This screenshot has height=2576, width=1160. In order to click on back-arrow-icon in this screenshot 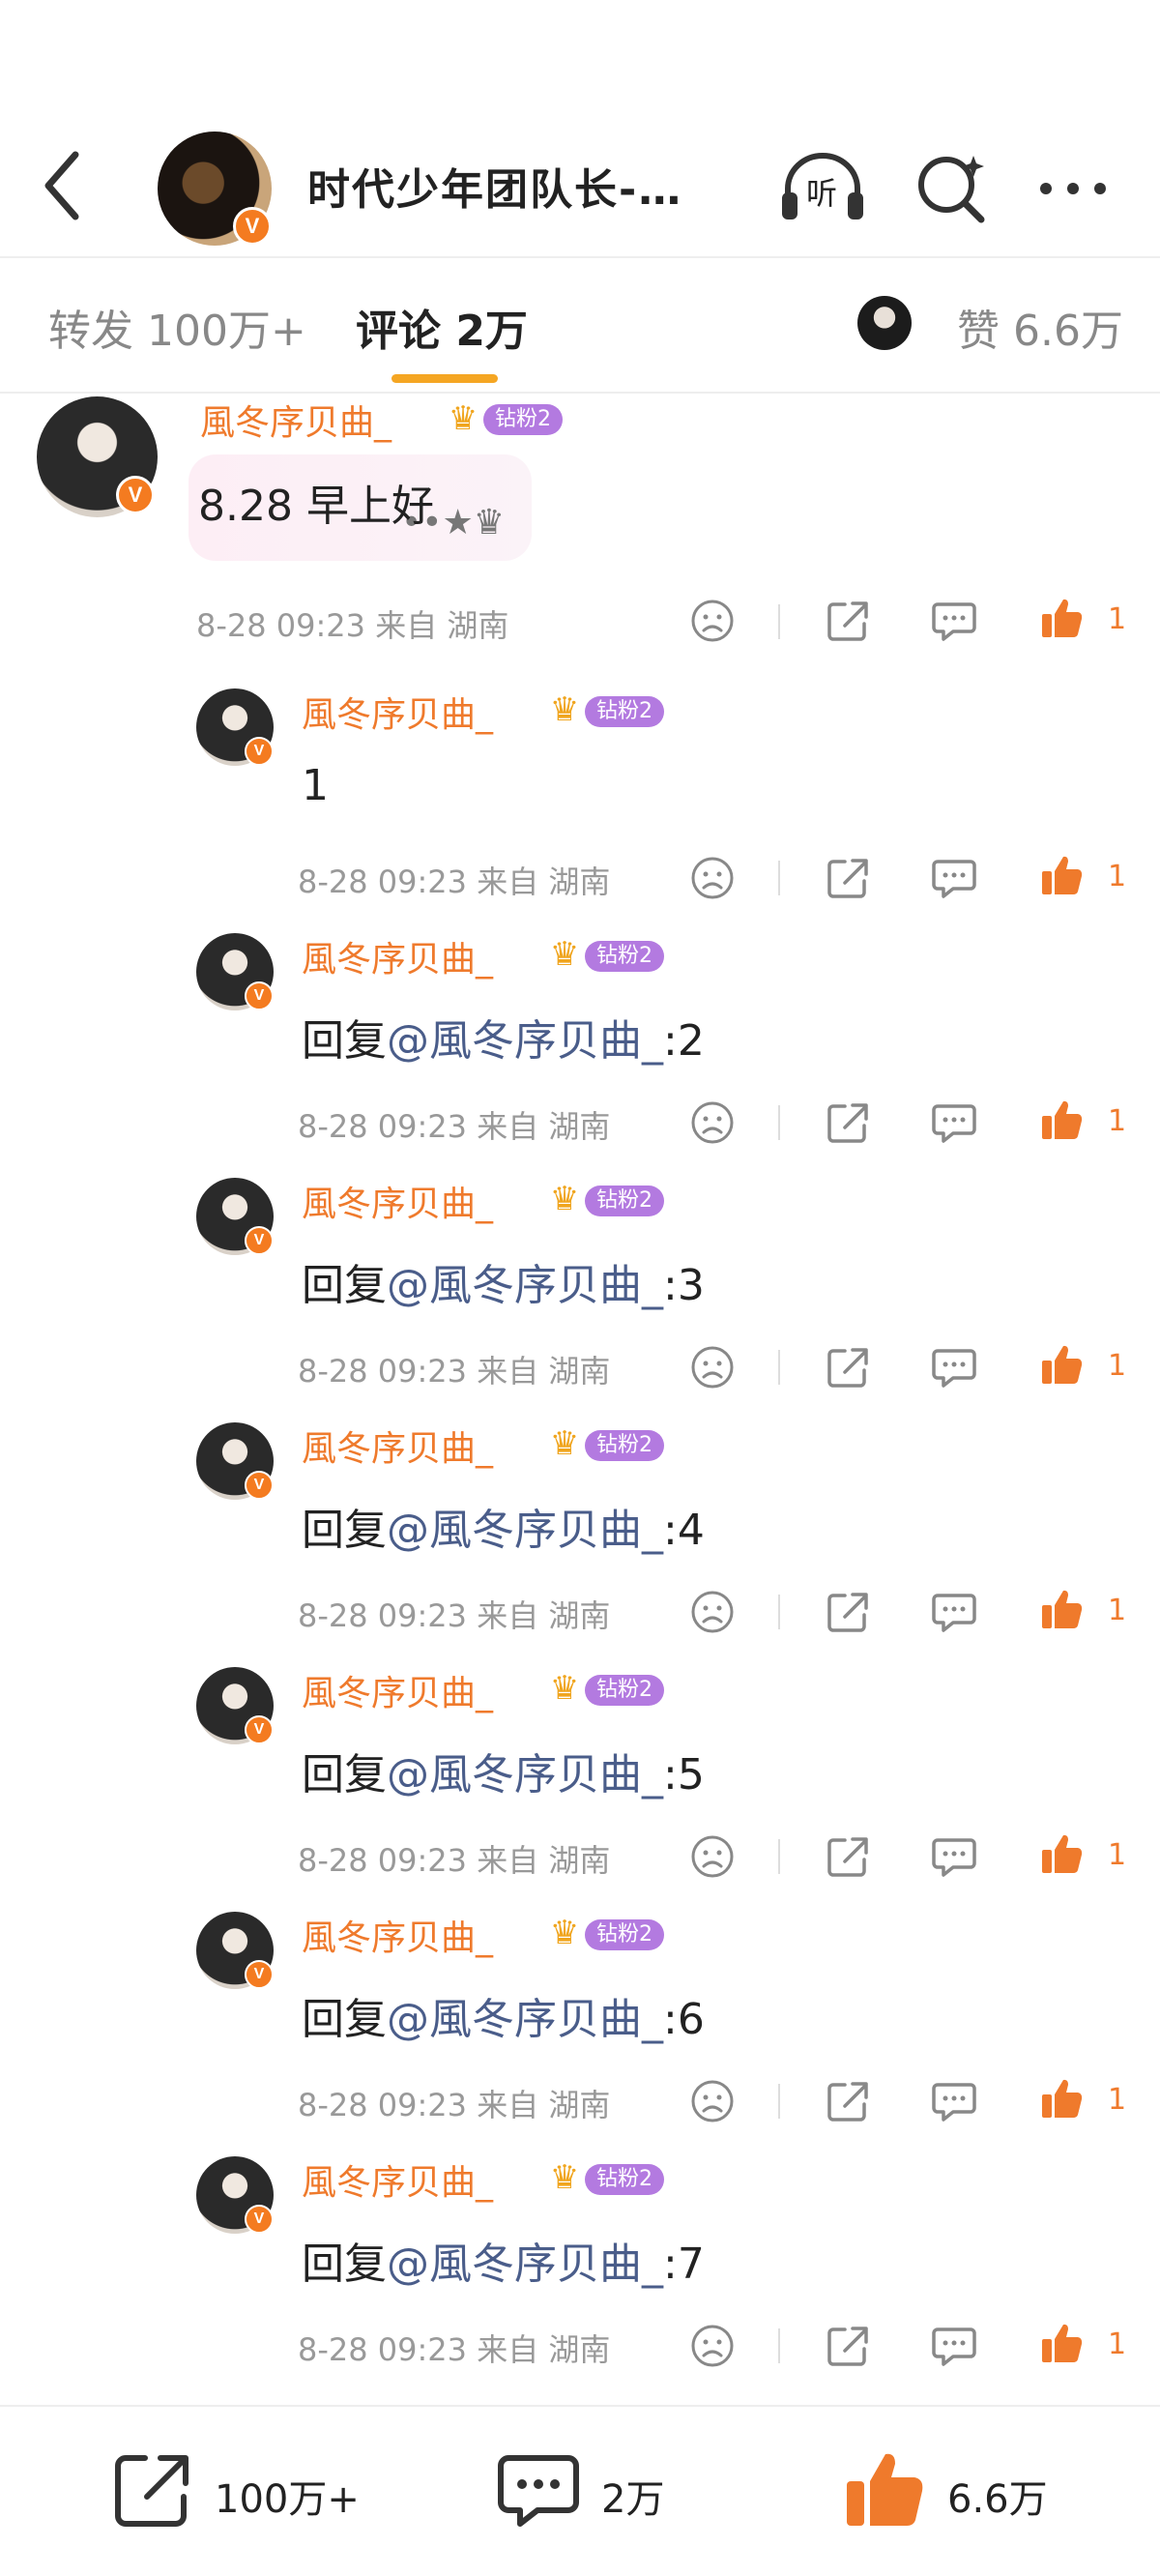, I will do `click(66, 185)`.